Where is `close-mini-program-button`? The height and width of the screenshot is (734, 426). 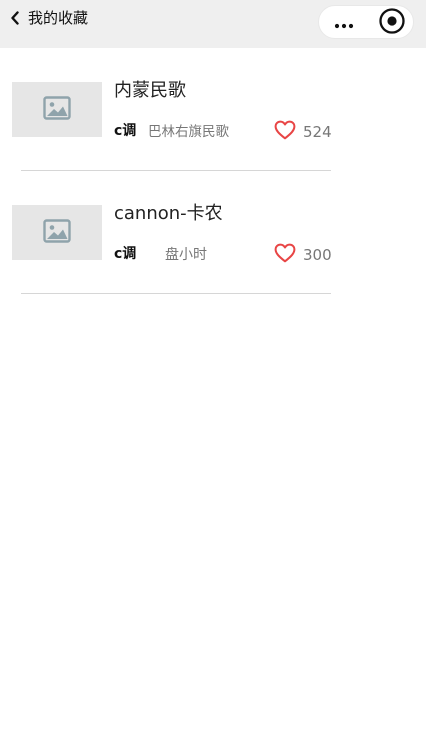
close-mini-program-button is located at coordinates (392, 23).